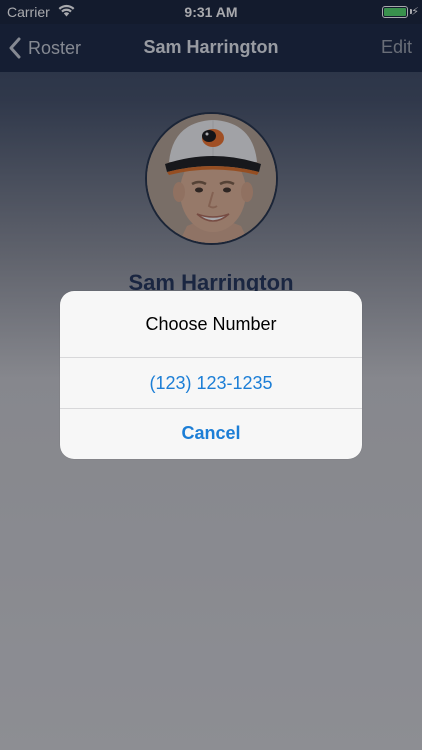 The image size is (422, 750). Describe the element at coordinates (211, 433) in the screenshot. I see `cancel-button: Cancel` at that location.